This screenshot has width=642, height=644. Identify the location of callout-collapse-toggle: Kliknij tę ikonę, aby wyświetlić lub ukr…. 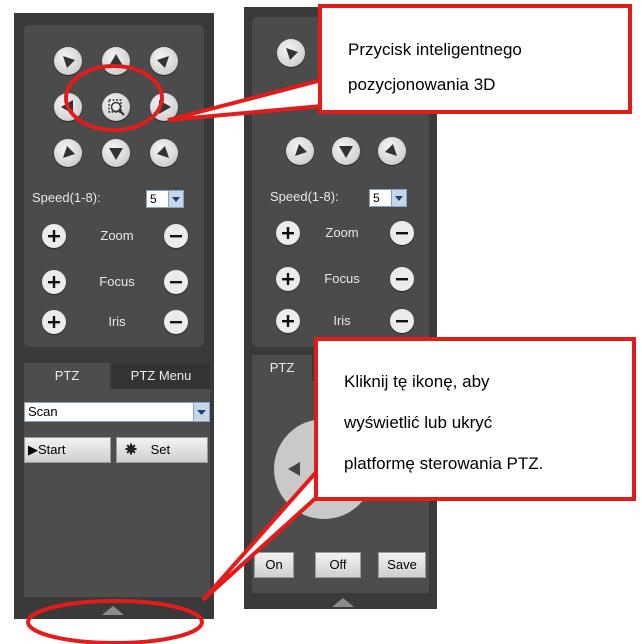
(475, 419).